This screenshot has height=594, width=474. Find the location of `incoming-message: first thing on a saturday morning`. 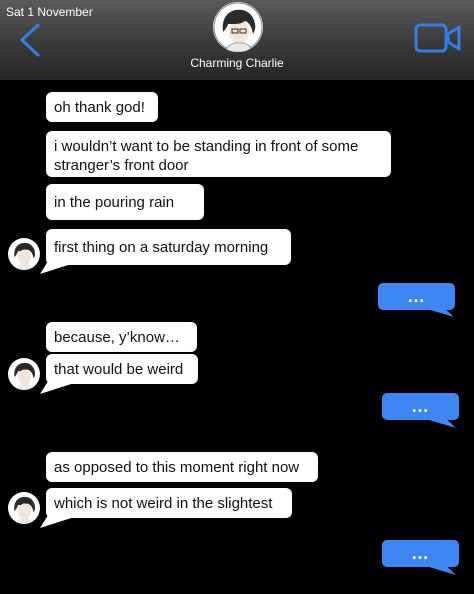

incoming-message: first thing on a saturday morning is located at coordinates (168, 247).